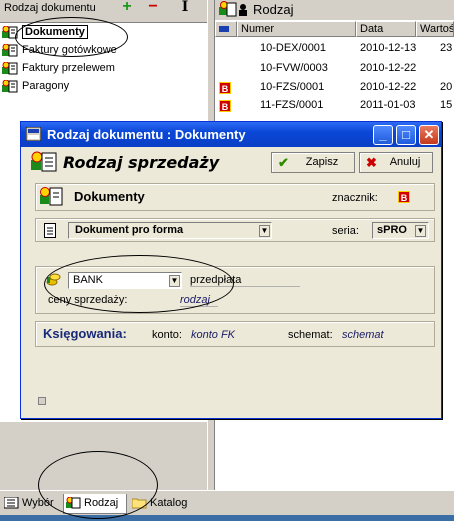 Image resolution: width=454 pixels, height=521 pixels. Describe the element at coordinates (227, 518) in the screenshot. I see `taskbar-strip` at that location.